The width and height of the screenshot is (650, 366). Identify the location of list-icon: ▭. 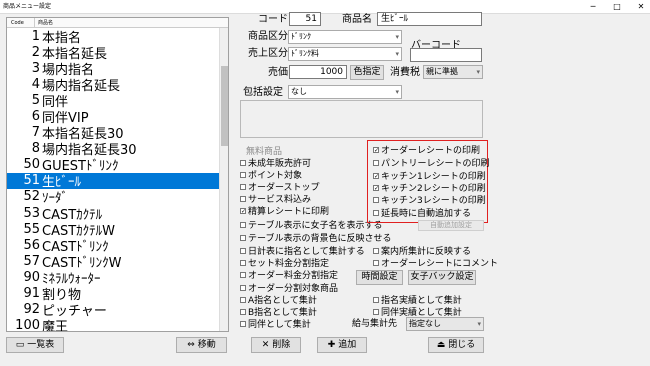
(20, 345).